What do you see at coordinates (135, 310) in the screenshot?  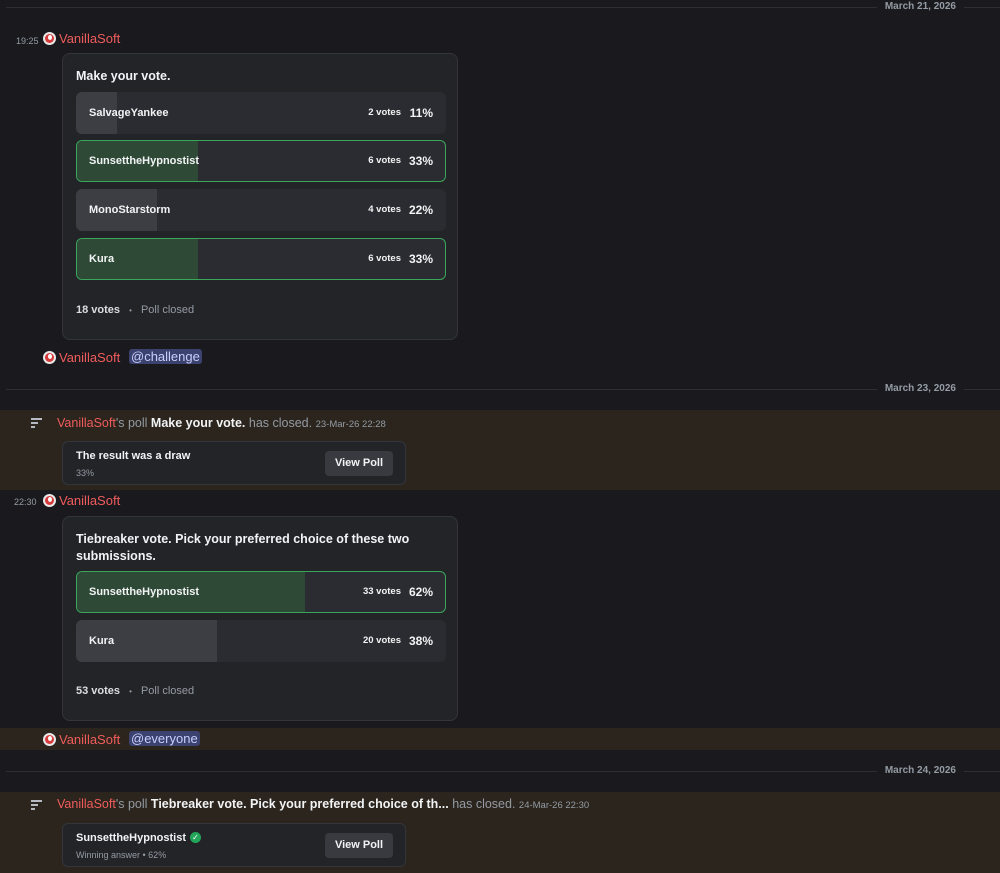 I see `poll-footer: 18 votes • Poll closed` at bounding box center [135, 310].